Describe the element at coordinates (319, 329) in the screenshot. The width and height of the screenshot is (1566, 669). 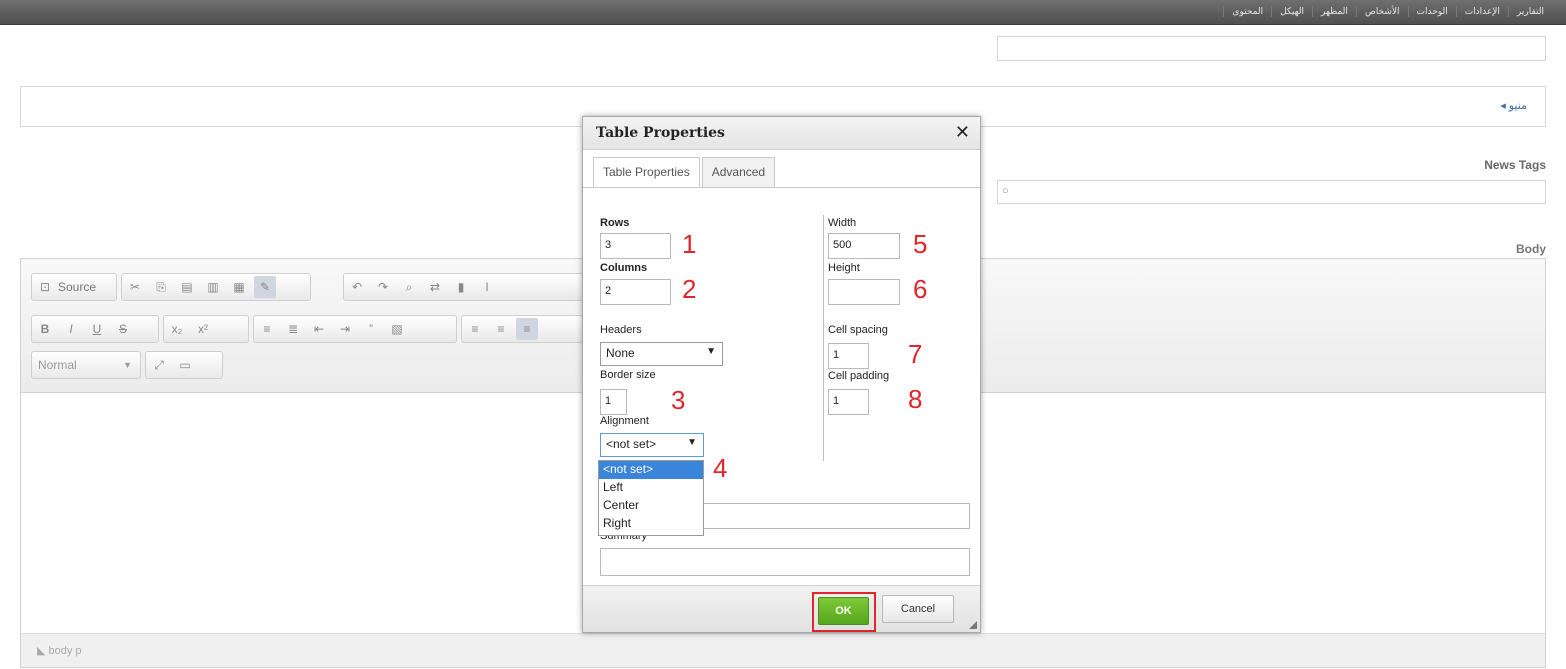
I see `outdent-icon: ⇤` at that location.